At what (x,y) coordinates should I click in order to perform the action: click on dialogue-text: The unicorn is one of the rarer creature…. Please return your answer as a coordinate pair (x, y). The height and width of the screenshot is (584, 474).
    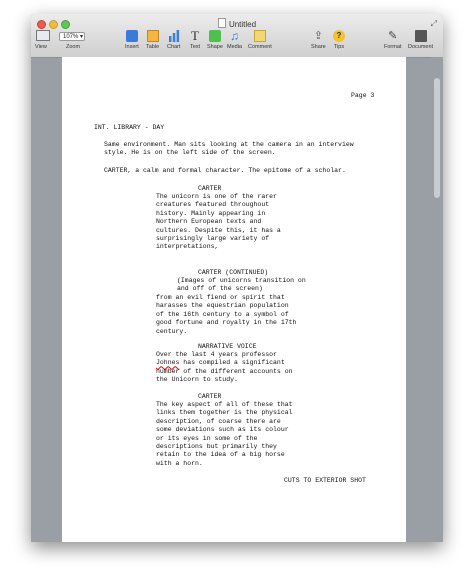
    Looking at the image, I should click on (218, 222).